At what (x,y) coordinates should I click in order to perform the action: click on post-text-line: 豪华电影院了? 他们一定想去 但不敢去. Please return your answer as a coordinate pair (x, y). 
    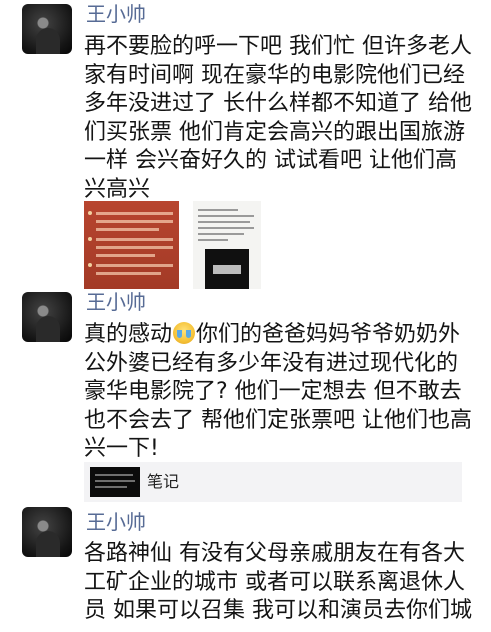
    Looking at the image, I should click on (273, 391).